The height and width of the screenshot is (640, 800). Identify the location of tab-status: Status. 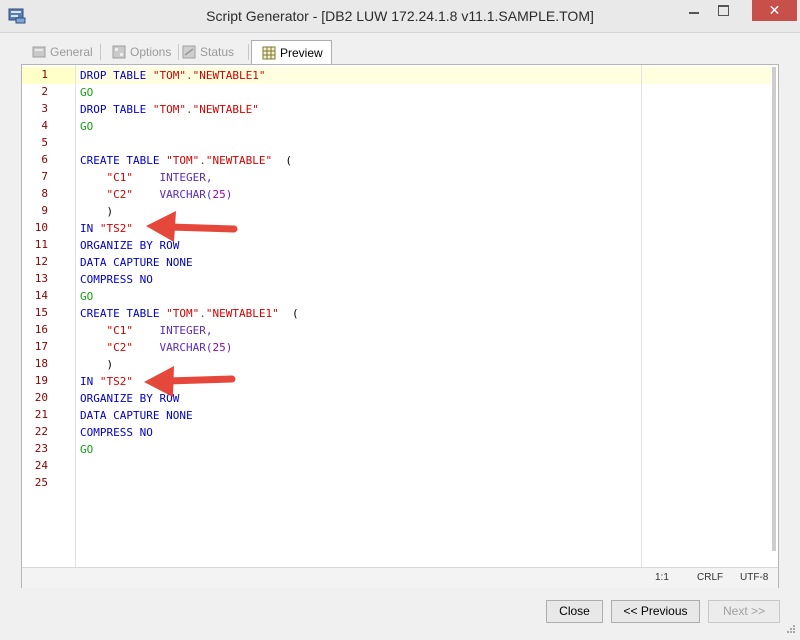
(207, 52).